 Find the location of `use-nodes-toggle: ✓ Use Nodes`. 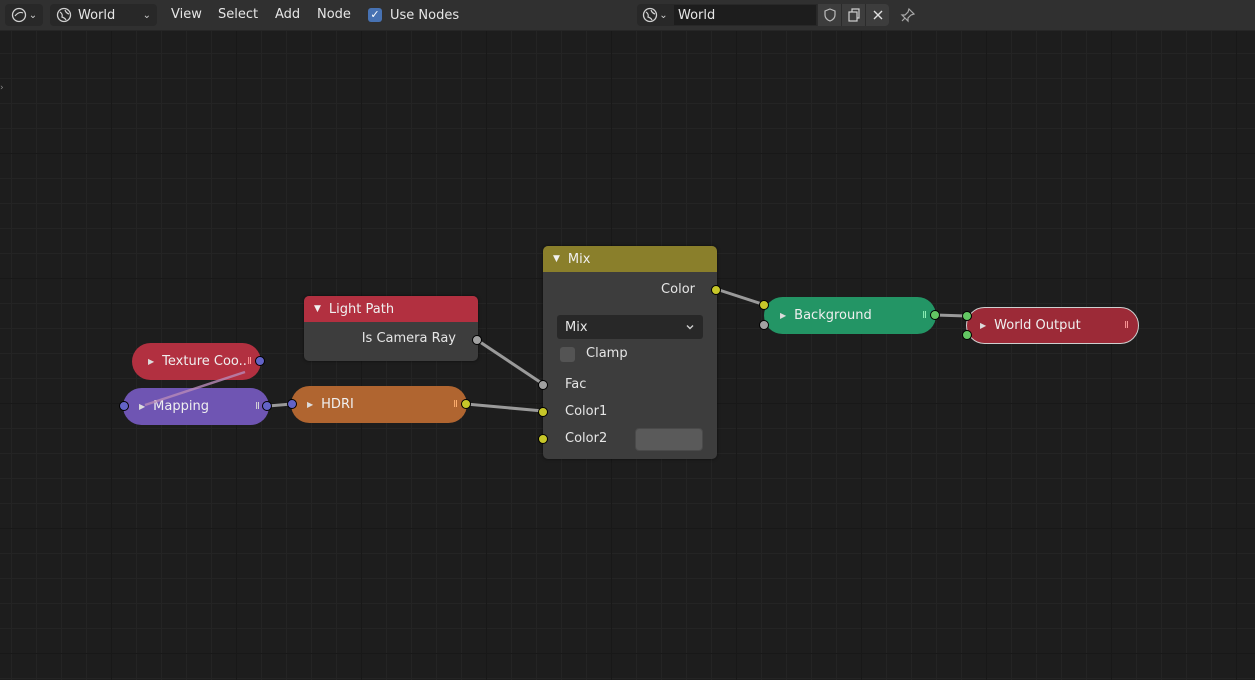

use-nodes-toggle: ✓ Use Nodes is located at coordinates (413, 15).